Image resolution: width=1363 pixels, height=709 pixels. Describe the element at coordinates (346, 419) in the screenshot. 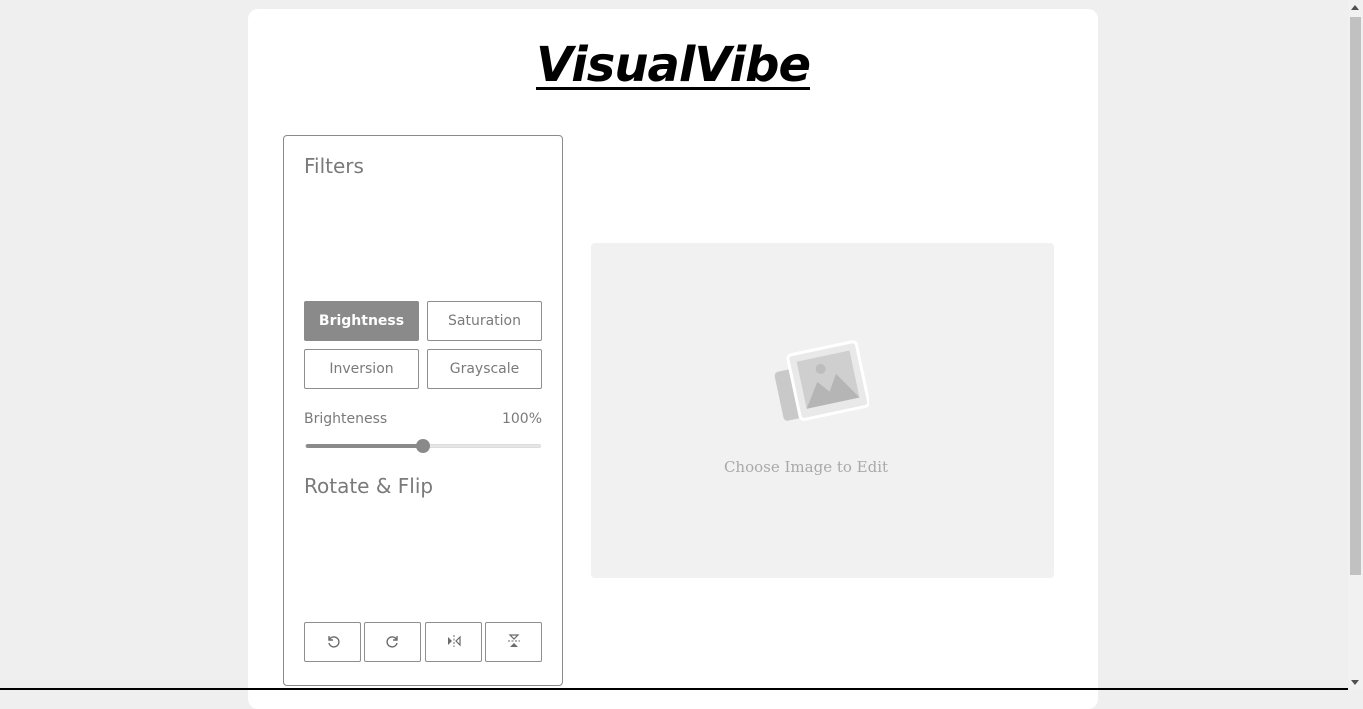

I see `slider-label: Brighteness` at that location.